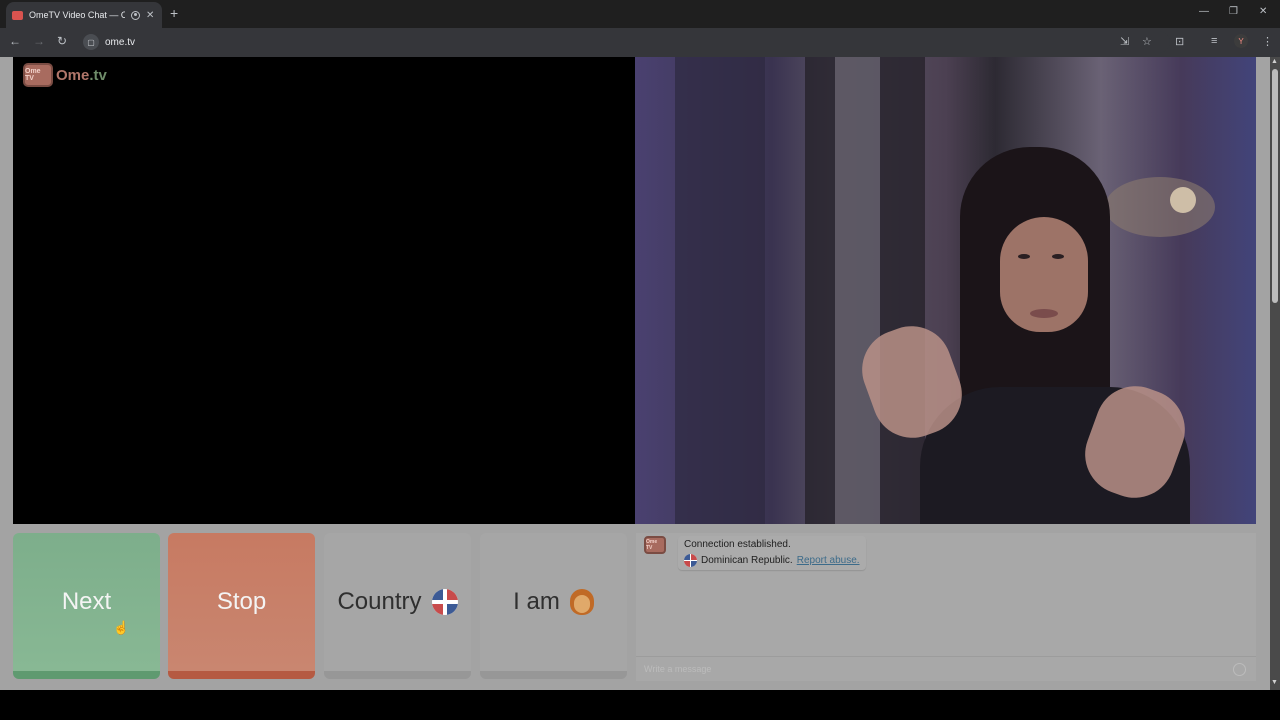 This screenshot has height=720, width=1280. What do you see at coordinates (39, 41) in the screenshot?
I see `forward-arrow-icon: →` at bounding box center [39, 41].